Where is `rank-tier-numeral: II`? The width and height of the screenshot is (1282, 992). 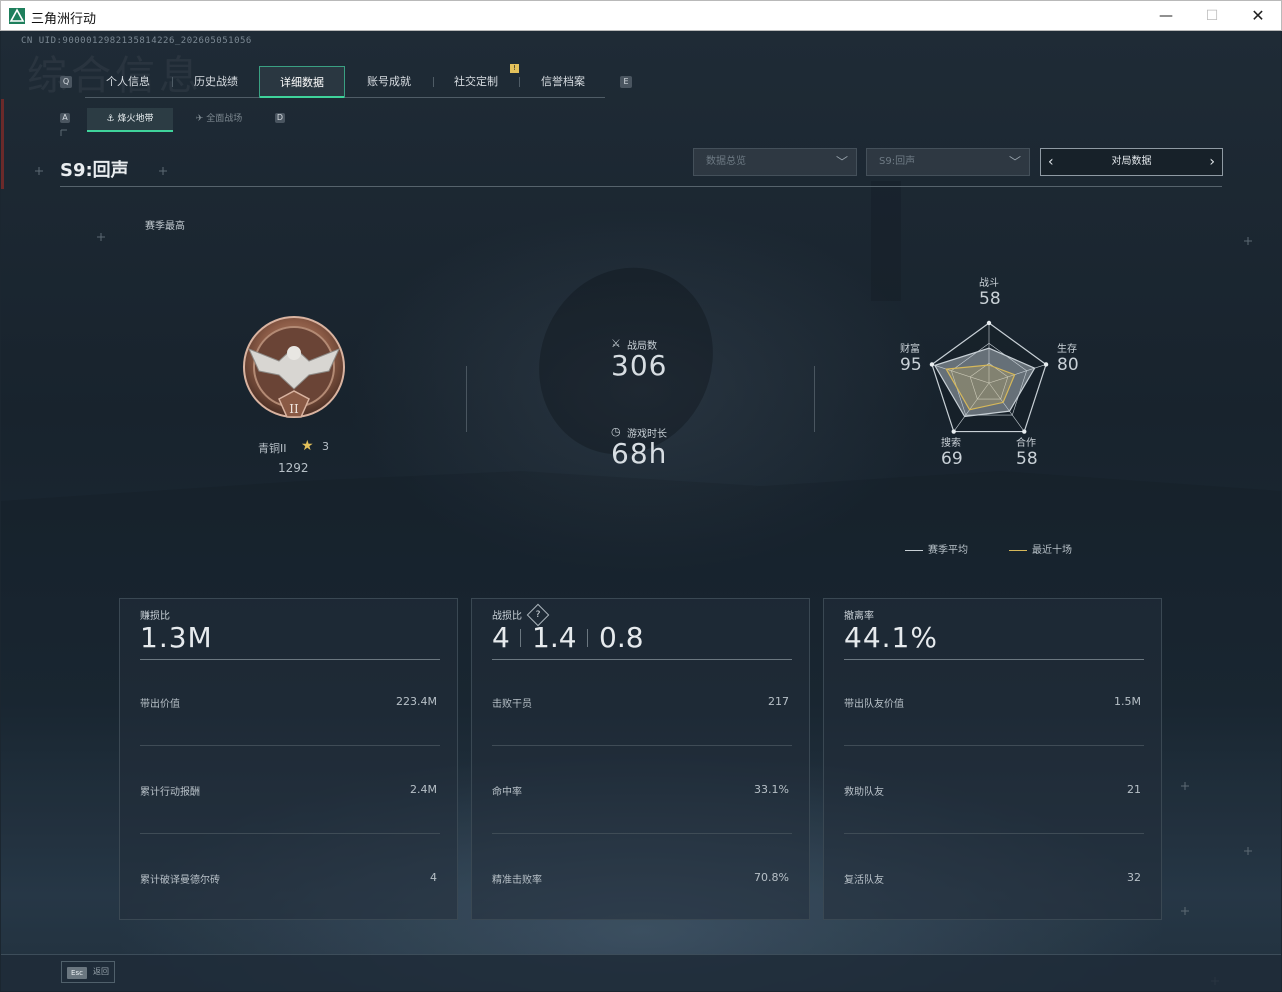
rank-tier-numeral: II is located at coordinates (294, 409).